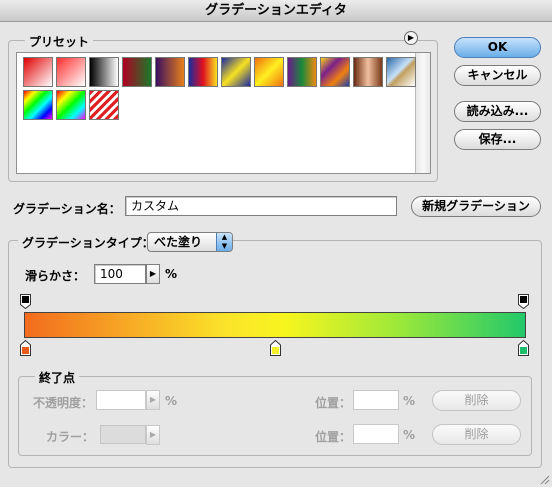  What do you see at coordinates (70, 437) in the screenshot?
I see `color-label: カラー：` at bounding box center [70, 437].